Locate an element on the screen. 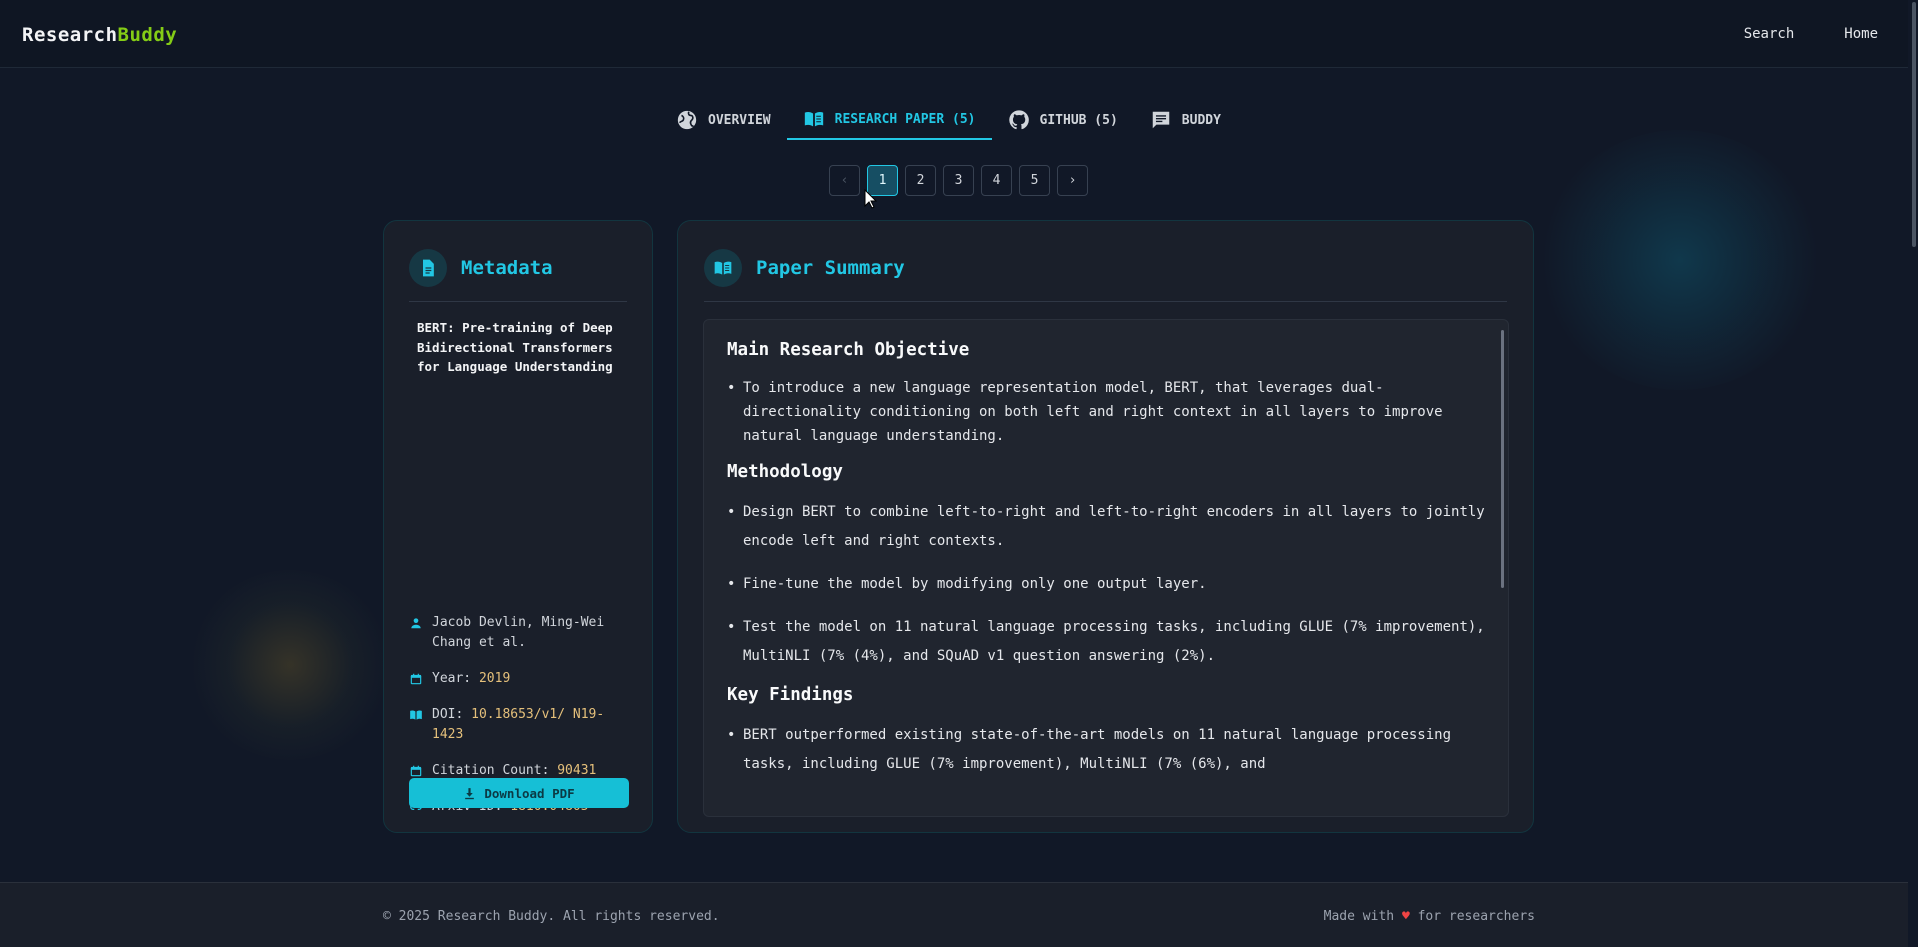 The width and height of the screenshot is (1918, 947). next-page-button: › is located at coordinates (1072, 180).